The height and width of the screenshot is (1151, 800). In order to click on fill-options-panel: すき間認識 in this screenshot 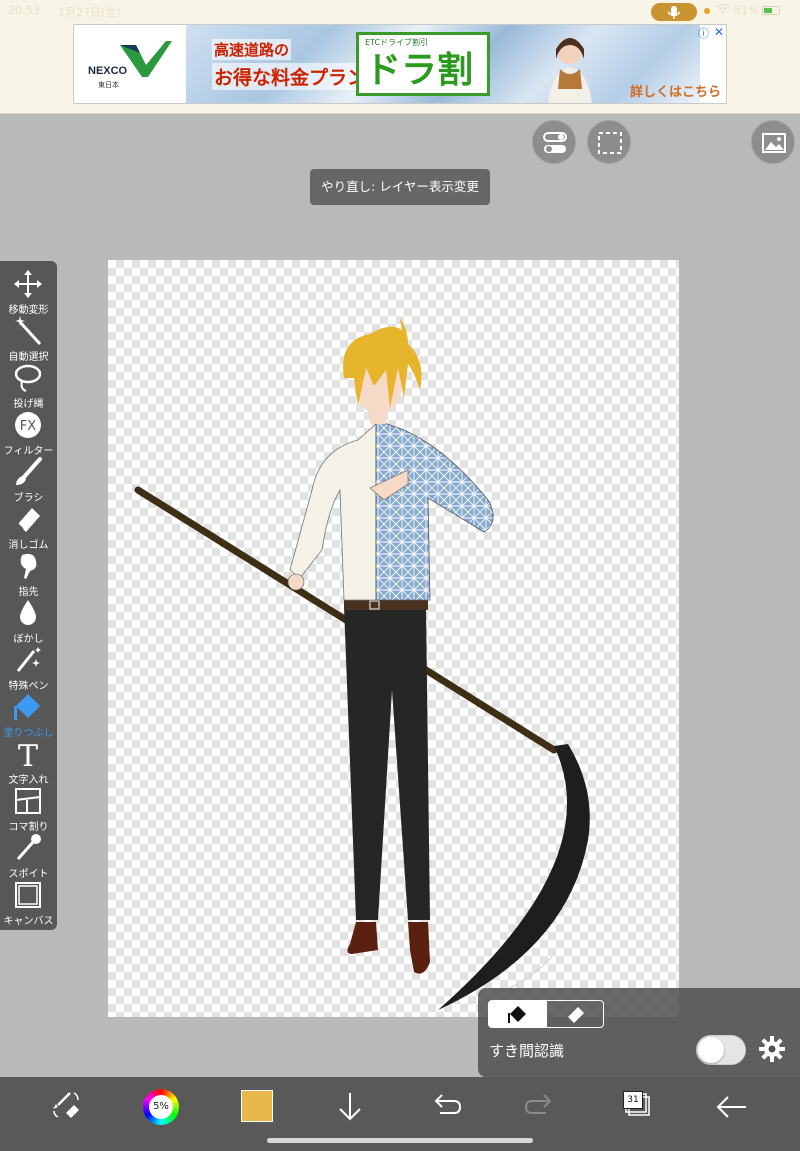, I will do `click(639, 1032)`.